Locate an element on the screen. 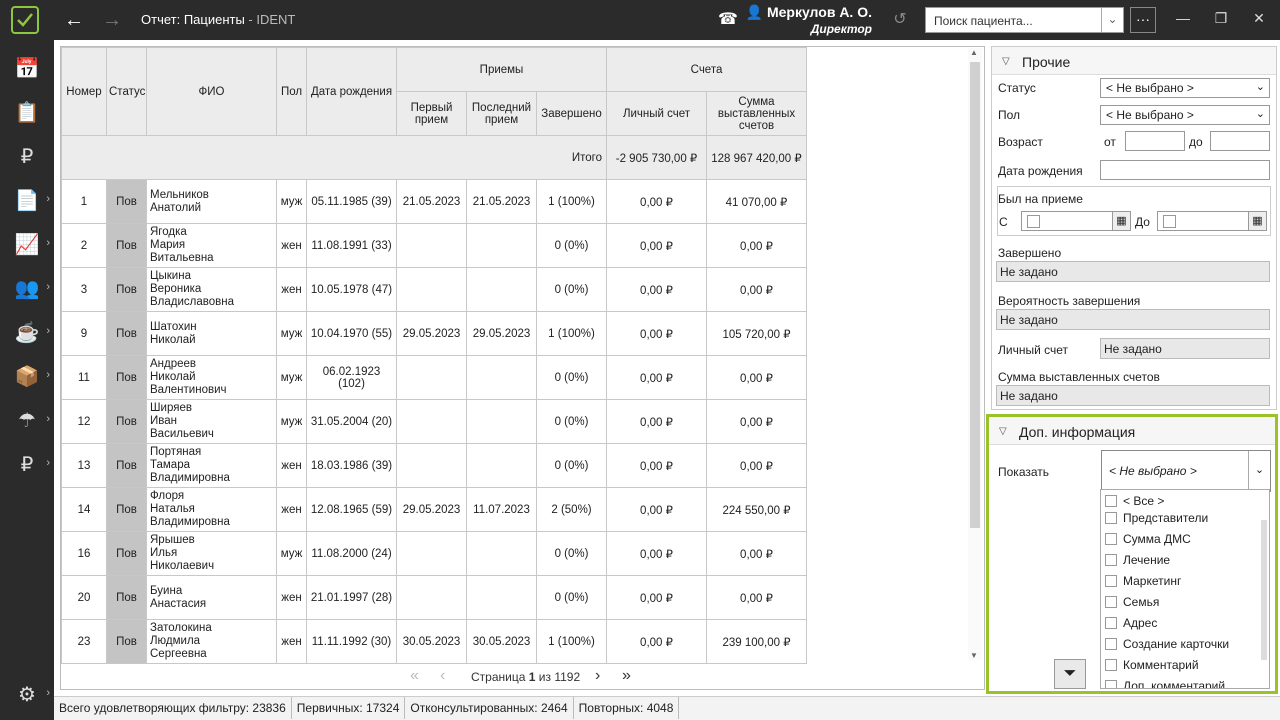 The width and height of the screenshot is (1280, 720). dropdown-option: Создание карточки is located at coordinates (1167, 644).